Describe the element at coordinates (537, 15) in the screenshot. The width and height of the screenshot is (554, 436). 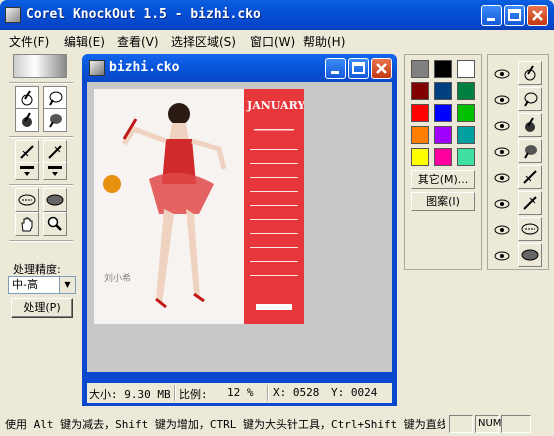
I see `close-button` at that location.